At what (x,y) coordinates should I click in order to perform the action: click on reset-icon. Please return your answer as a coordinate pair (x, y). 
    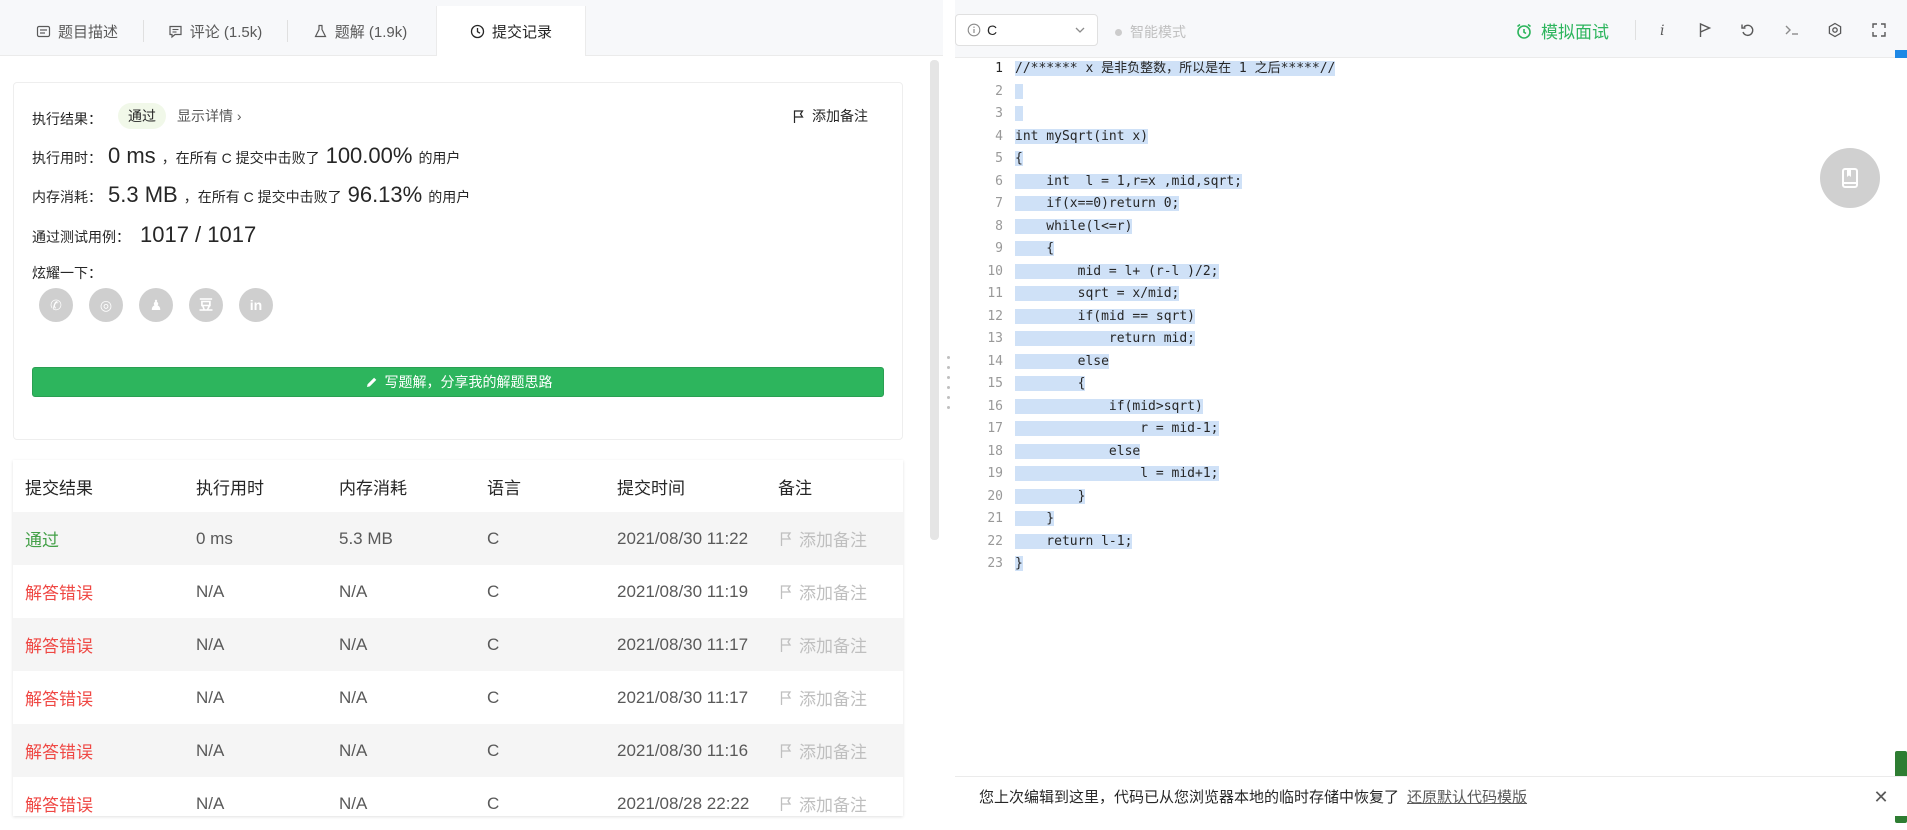
    Looking at the image, I should click on (1748, 30).